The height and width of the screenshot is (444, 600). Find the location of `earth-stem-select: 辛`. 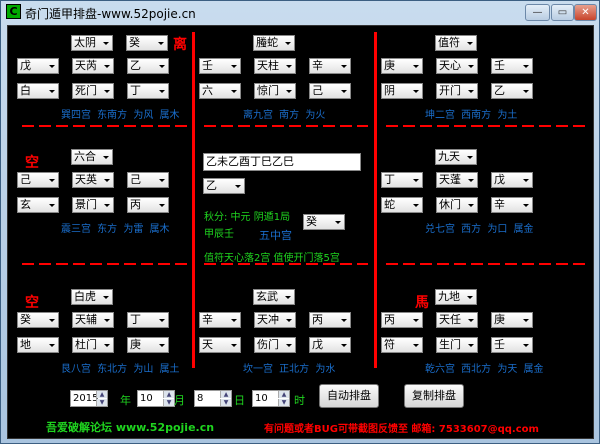

earth-stem-select: 辛 is located at coordinates (330, 66).